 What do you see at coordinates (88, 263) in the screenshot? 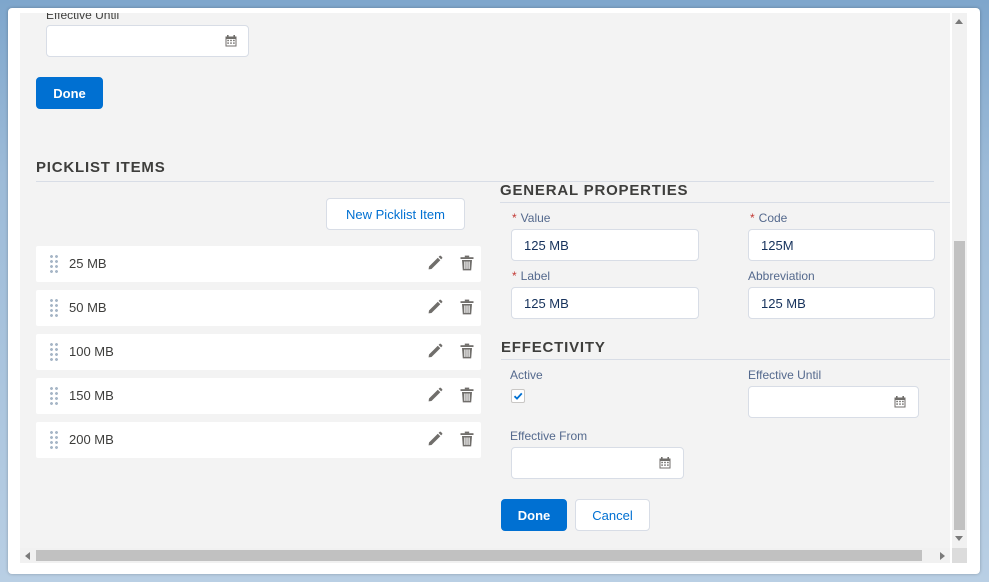
I see `picklist-row-label: 25 MB` at bounding box center [88, 263].